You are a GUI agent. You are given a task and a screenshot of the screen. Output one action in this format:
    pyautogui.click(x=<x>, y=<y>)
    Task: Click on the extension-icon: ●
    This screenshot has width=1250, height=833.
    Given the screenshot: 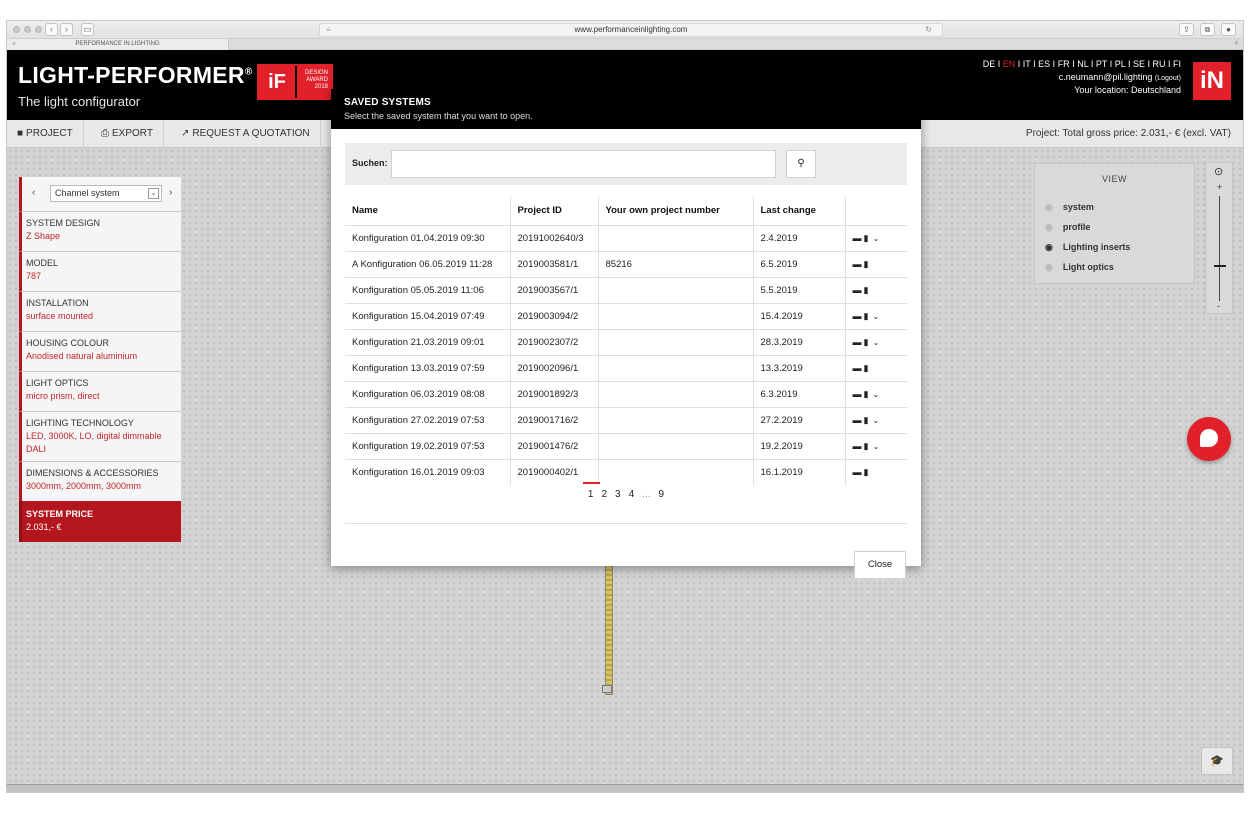 What is the action you would take?
    pyautogui.click(x=1228, y=29)
    